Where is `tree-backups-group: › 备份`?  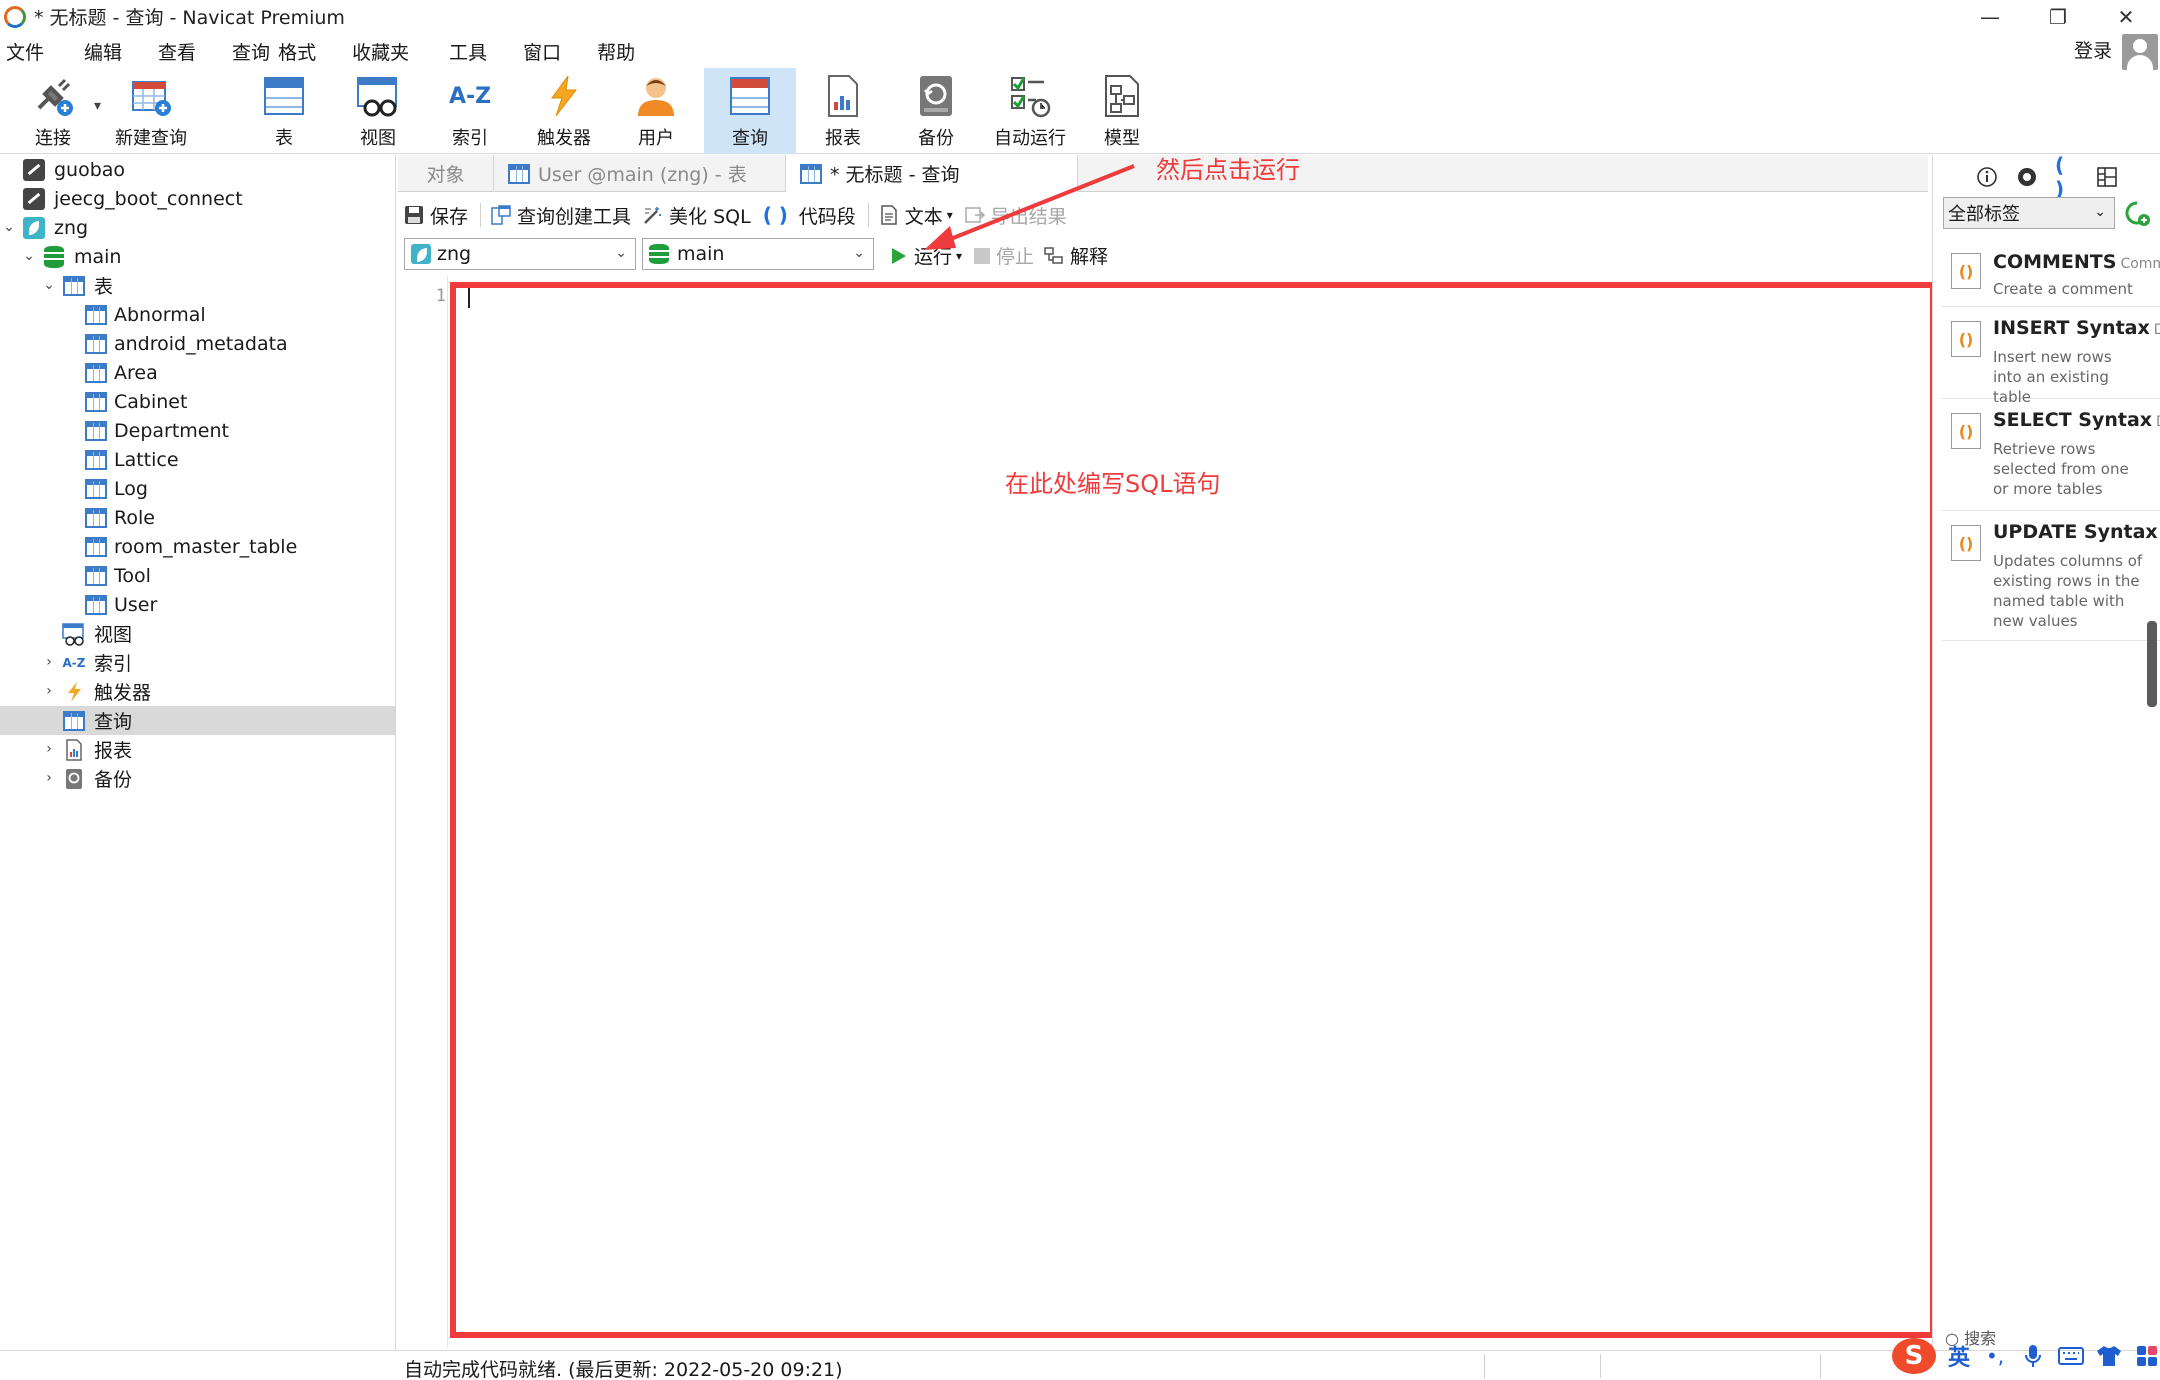
tree-backups-group: › 备份 is located at coordinates (197, 778).